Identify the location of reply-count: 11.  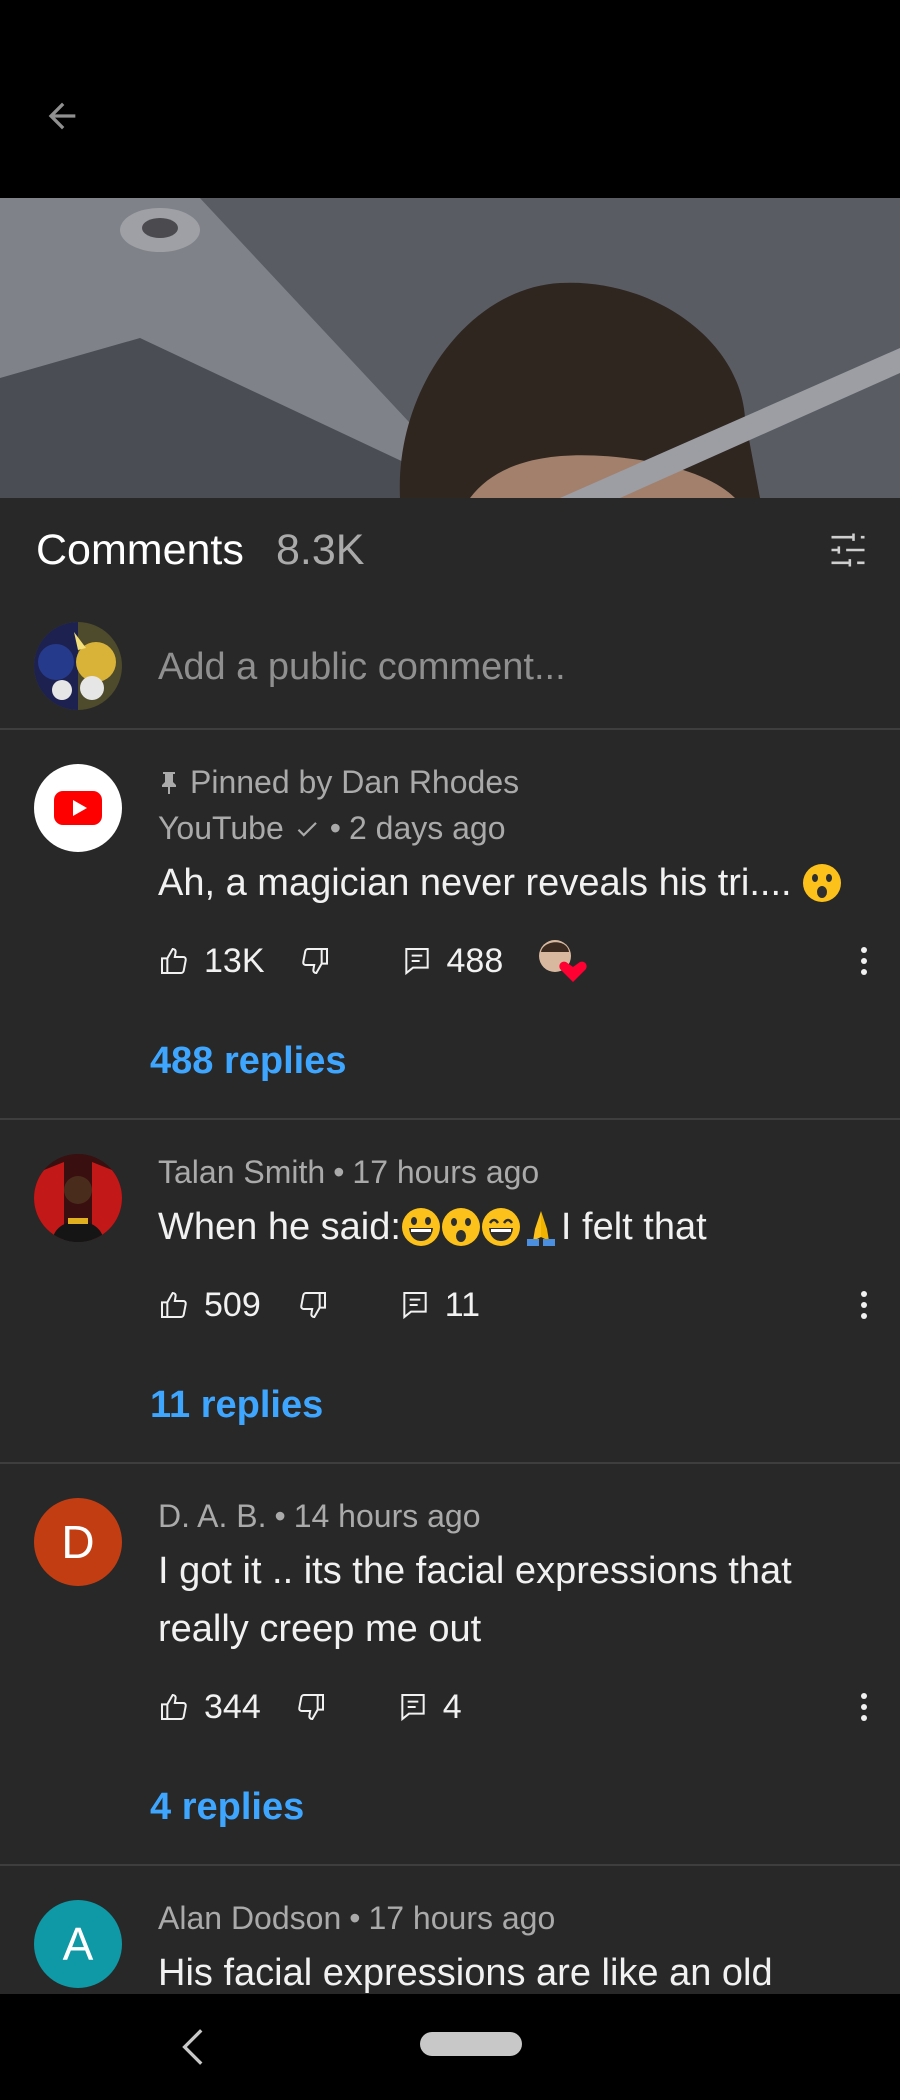
(462, 1304).